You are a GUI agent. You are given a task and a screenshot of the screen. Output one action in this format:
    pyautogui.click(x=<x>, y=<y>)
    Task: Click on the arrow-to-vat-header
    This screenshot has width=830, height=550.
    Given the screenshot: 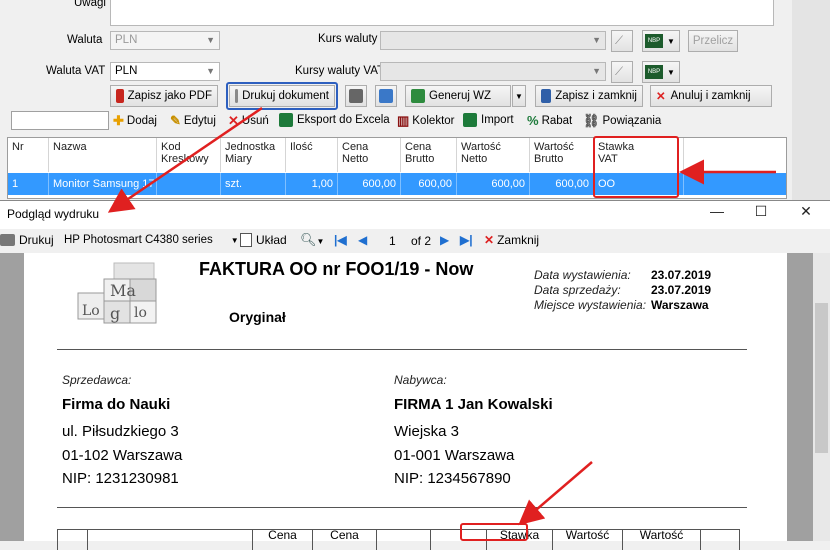 What is the action you would take?
    pyautogui.click(x=555, y=493)
    